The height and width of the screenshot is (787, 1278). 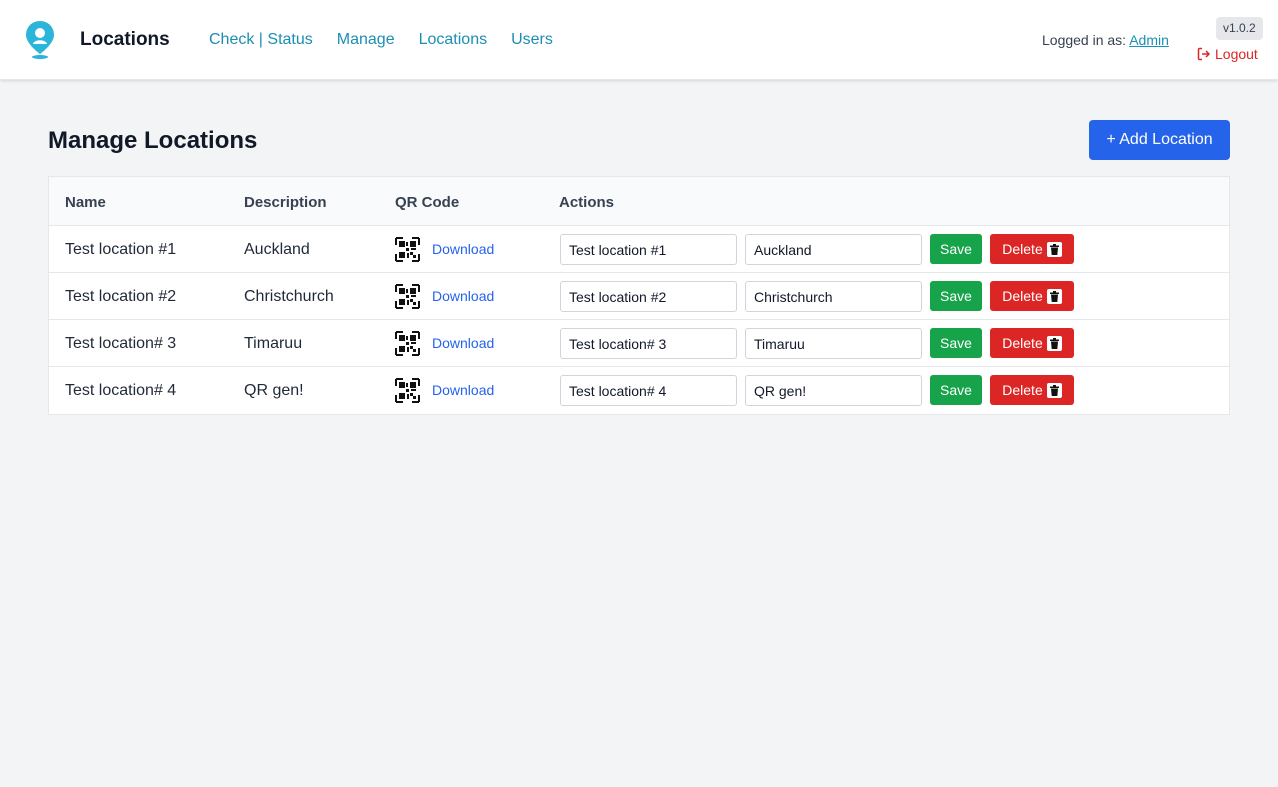 I want to click on column-name: Name, so click(x=85, y=202).